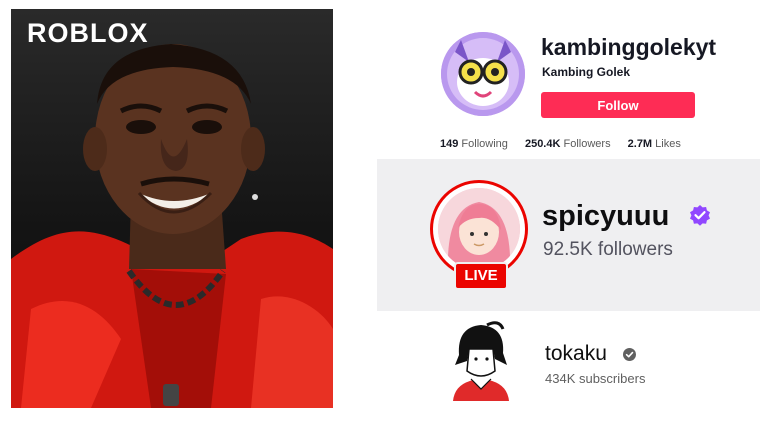 The width and height of the screenshot is (770, 442). I want to click on following-label: Following, so click(484, 144).